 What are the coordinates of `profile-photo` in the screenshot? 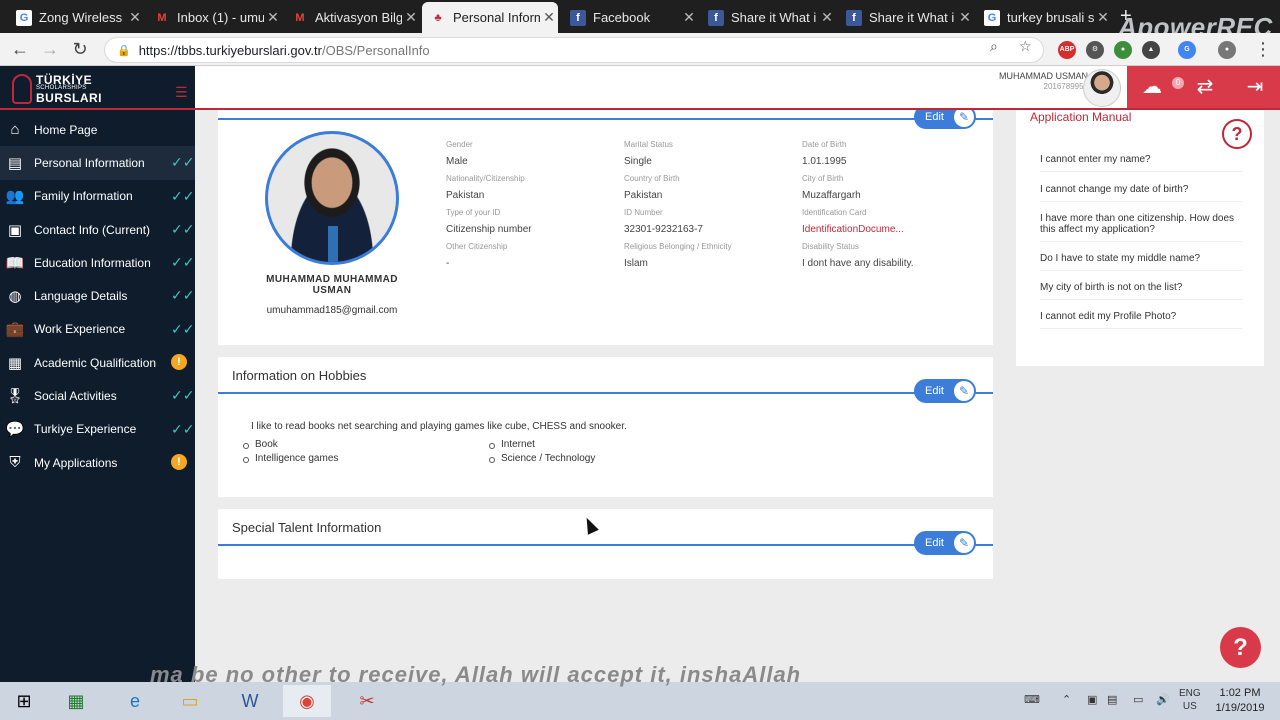 It's located at (332, 198).